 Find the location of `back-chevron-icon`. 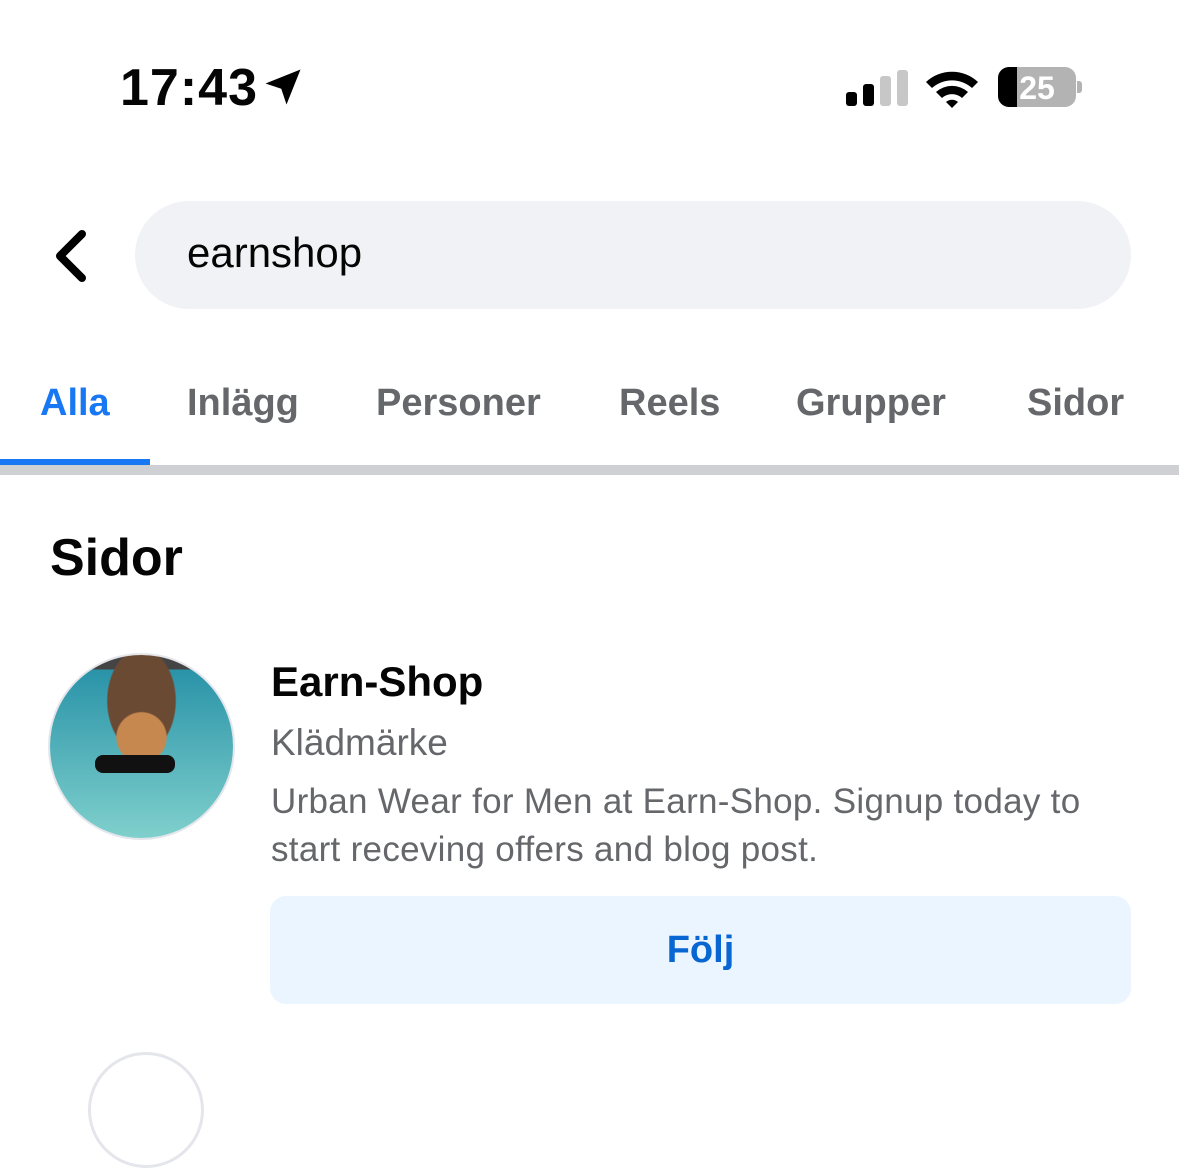

back-chevron-icon is located at coordinates (70, 256).